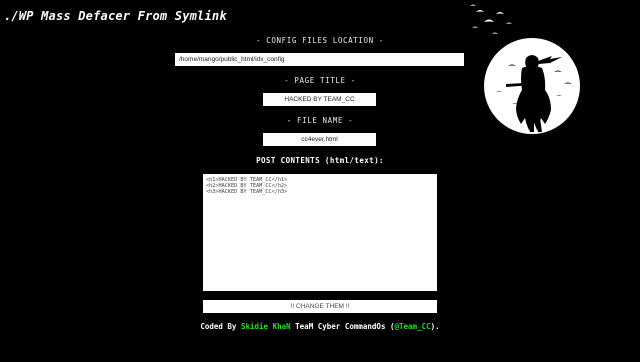 Image resolution: width=640 pixels, height=362 pixels. I want to click on file-name-input, so click(319, 139).